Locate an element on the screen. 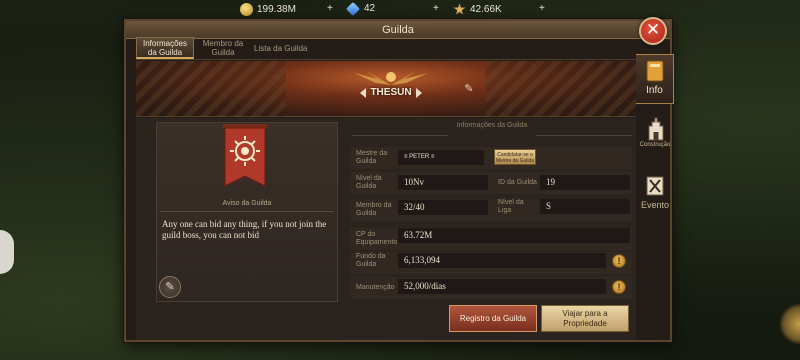  guild-banner: THESUN is located at coordinates (386, 89).